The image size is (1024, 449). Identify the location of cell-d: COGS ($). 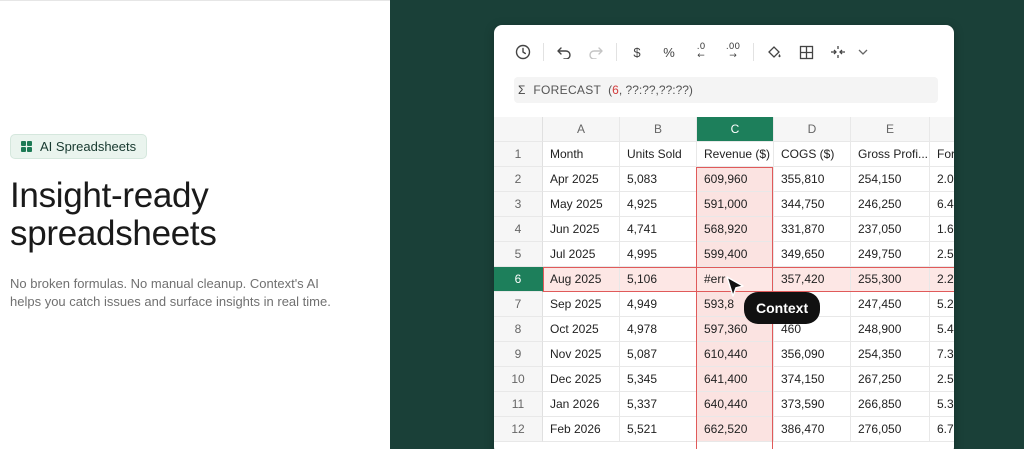
(812, 154).